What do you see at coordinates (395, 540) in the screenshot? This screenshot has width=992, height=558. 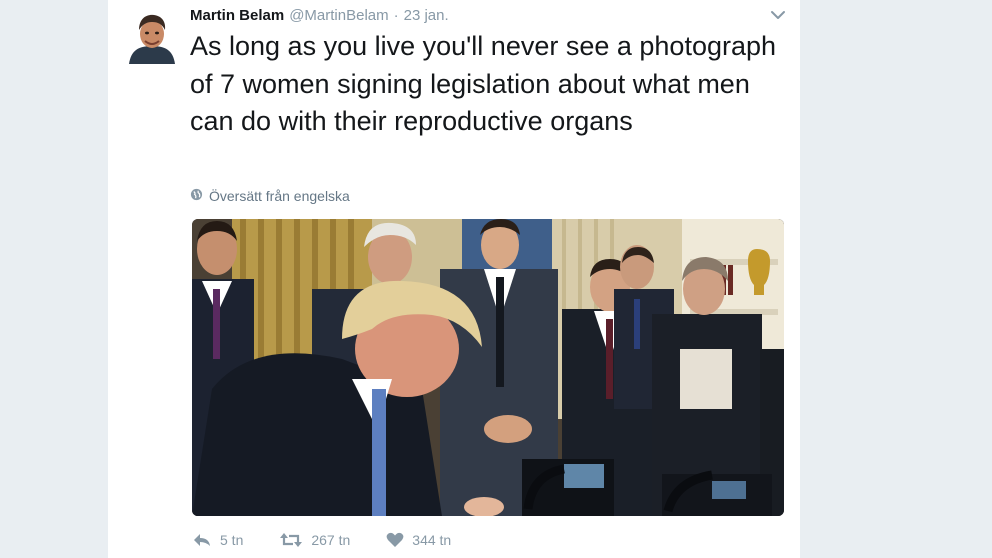 I see `heart-icon` at bounding box center [395, 540].